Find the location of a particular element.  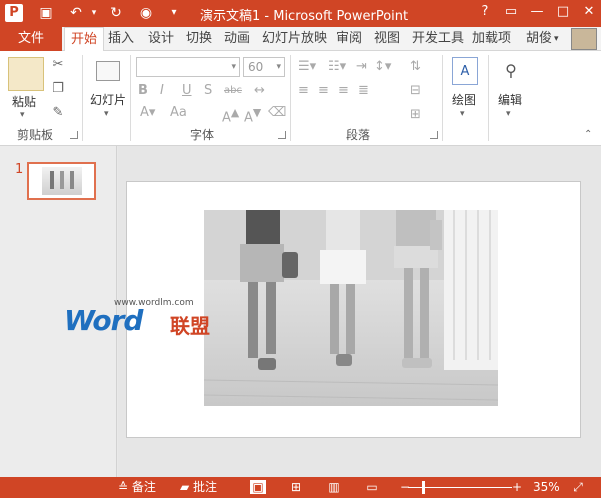

tab-addins: 加载项 is located at coordinates (491, 39).